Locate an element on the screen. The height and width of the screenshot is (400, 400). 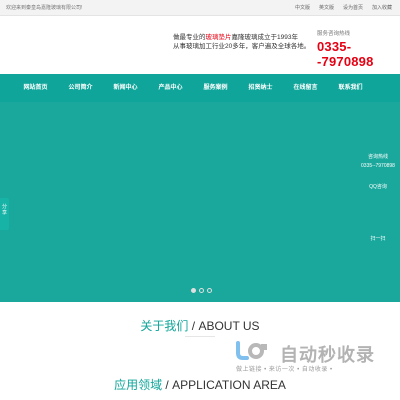
about-section-title: 关于我们 / ABOUT US is located at coordinates (200, 325).